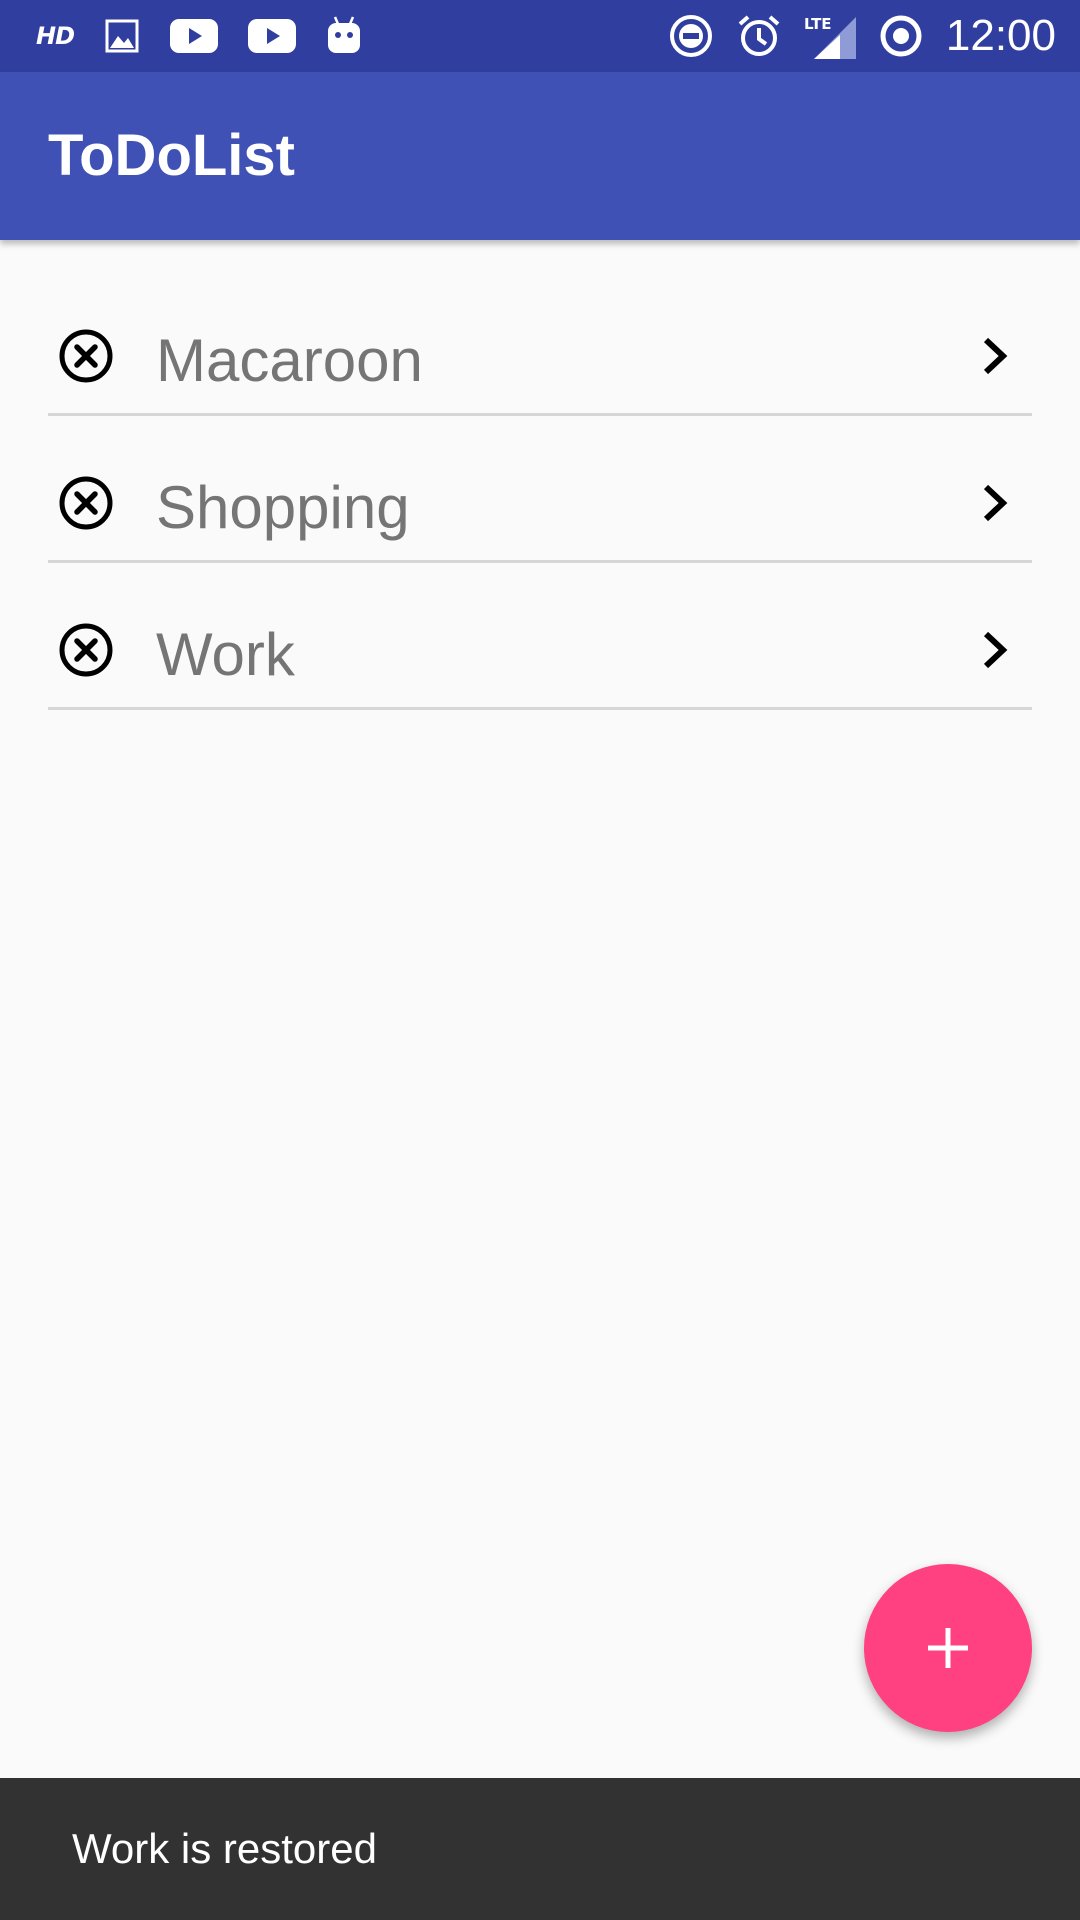  I want to click on list-item: Macaroon, so click(540, 355).